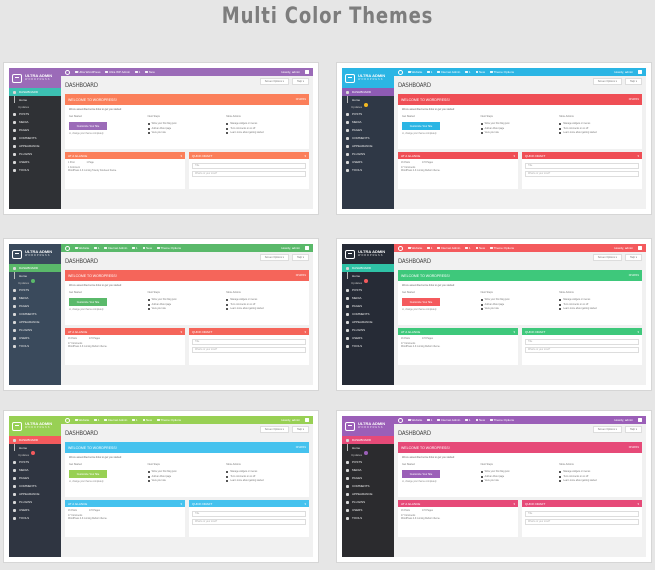 The image size is (655, 570). What do you see at coordinates (368, 314) in the screenshot?
I see `sidebar-item-comments: COMMENTS` at bounding box center [368, 314].